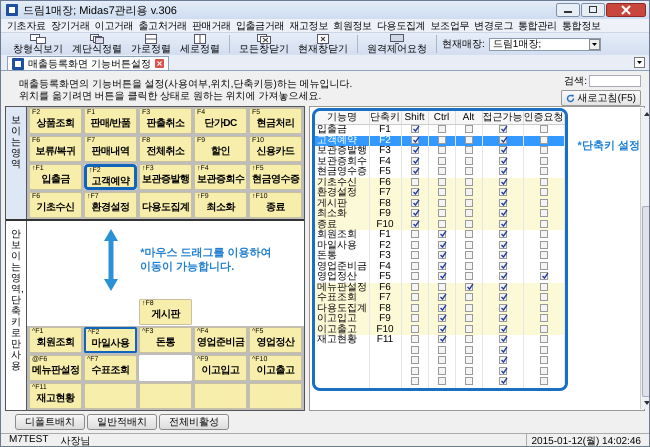 This screenshot has height=447, width=650. I want to click on toolbar-button: 현재창닫기, so click(323, 44).